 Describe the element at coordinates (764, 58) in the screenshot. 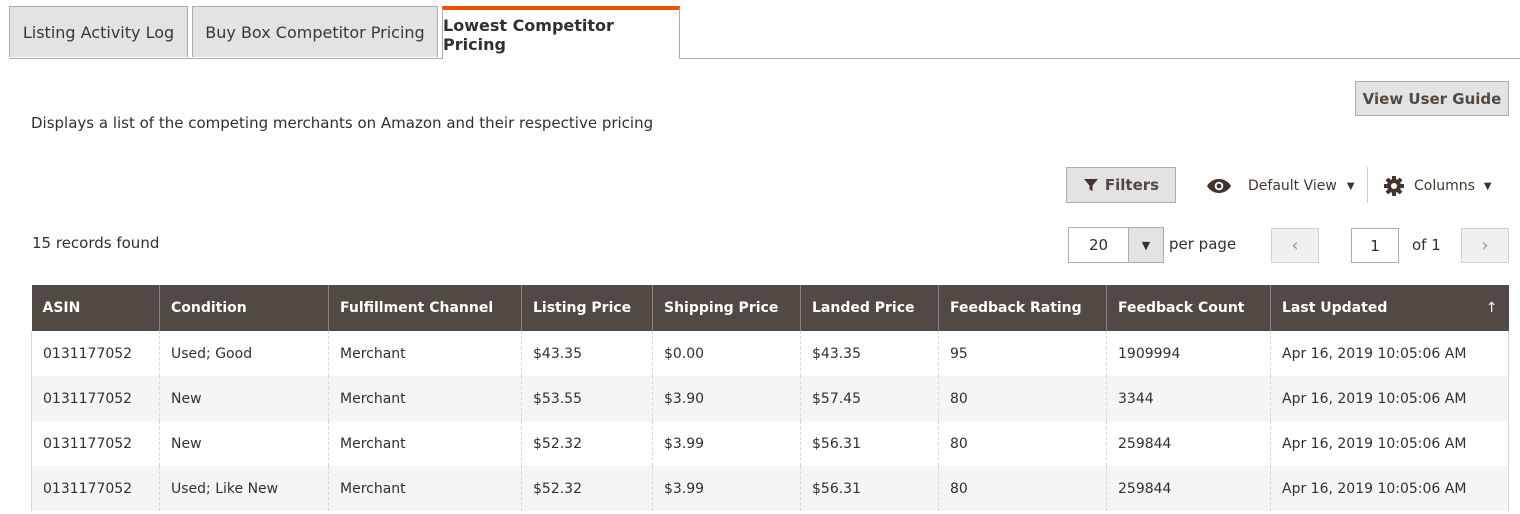

I see `tab-divider` at that location.